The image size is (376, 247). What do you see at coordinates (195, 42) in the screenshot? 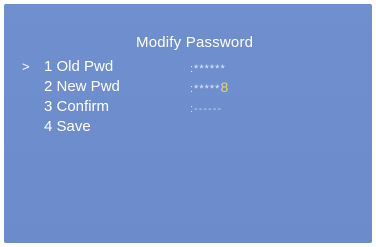
I see `menu-title: Modify Password` at bounding box center [195, 42].